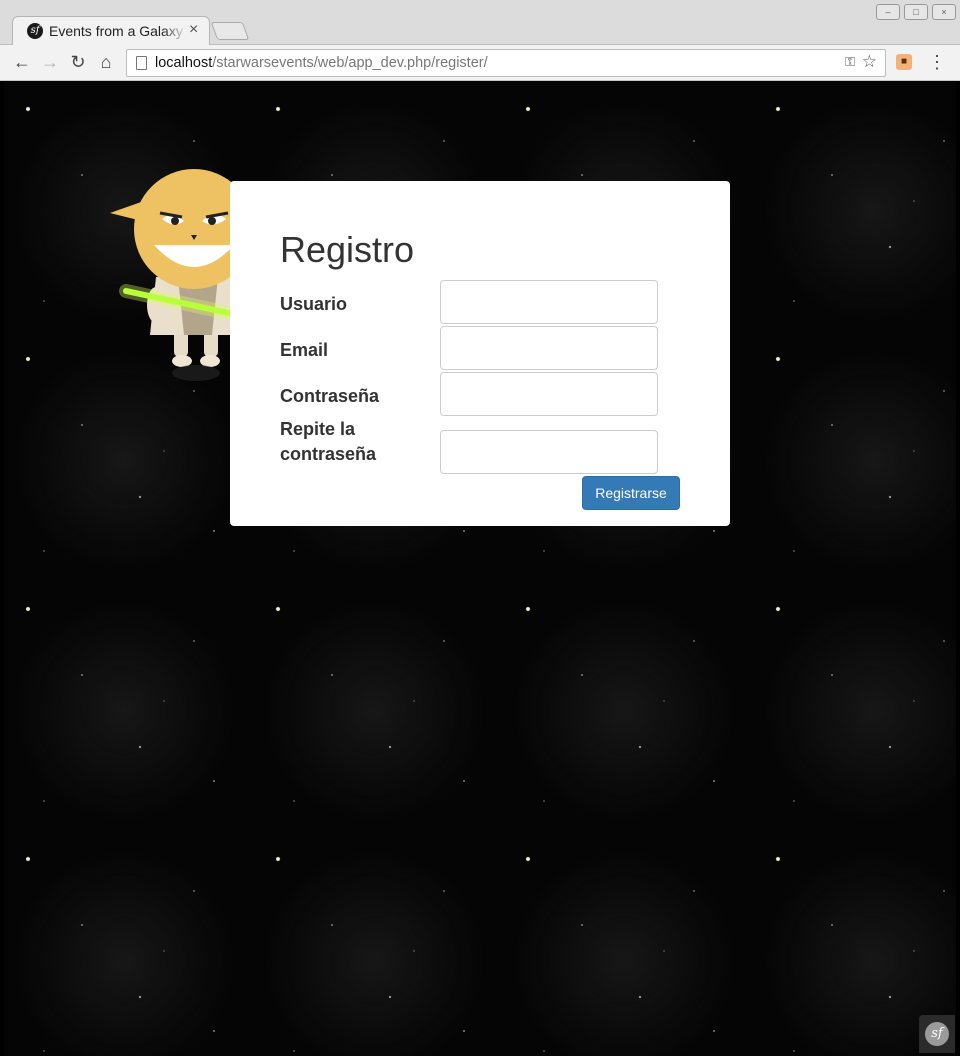 The image size is (960, 1056). I want to click on back-arrow-icon: ←, so click(22, 62).